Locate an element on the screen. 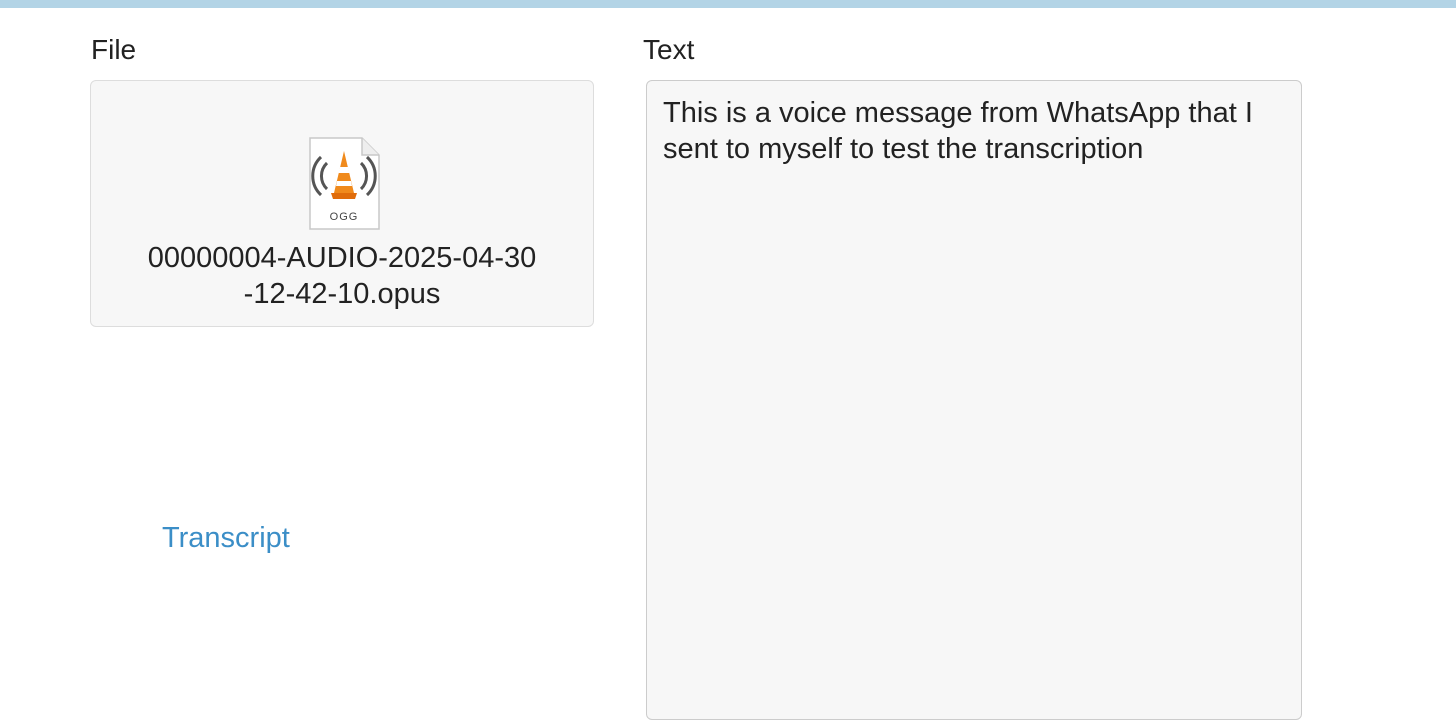 This screenshot has height=720, width=1456. top-accent-bar is located at coordinates (728, 4).